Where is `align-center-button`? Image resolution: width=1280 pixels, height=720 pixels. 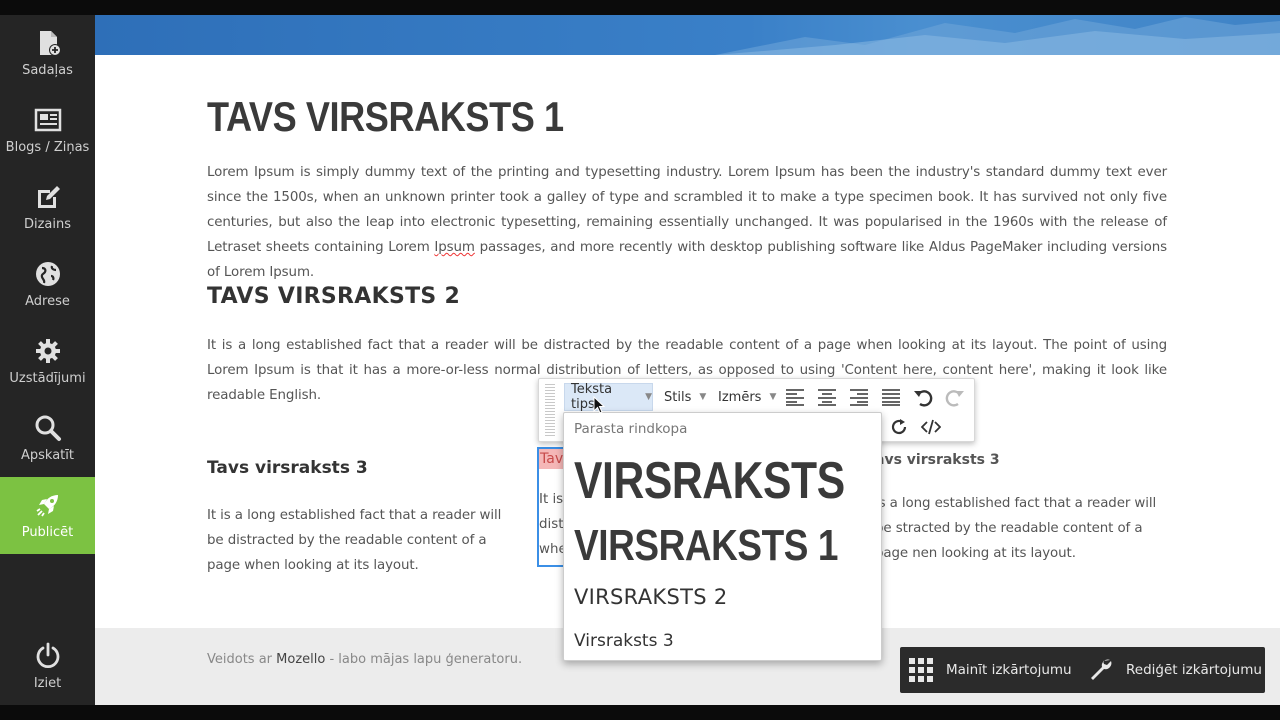 align-center-button is located at coordinates (827, 397).